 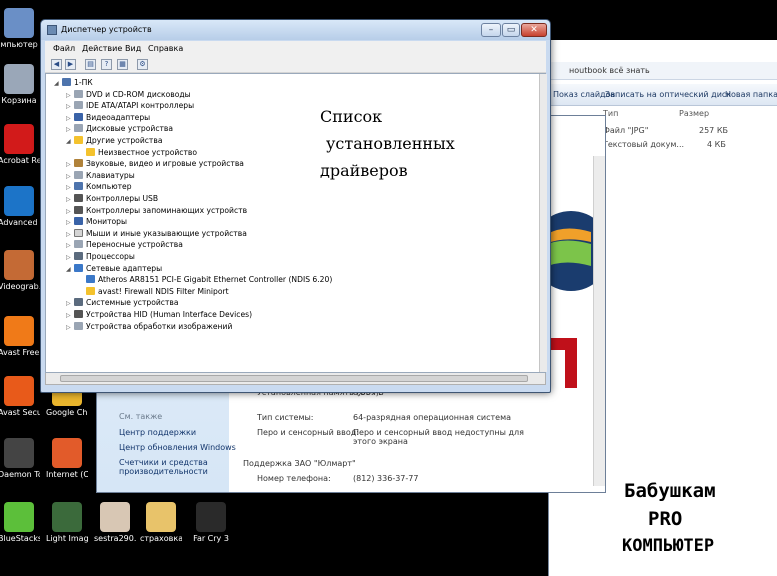 What do you see at coordinates (165, 164) in the screenshot?
I see `tree-node-label: Звуковые, видео и игровые устройства` at bounding box center [165, 164].